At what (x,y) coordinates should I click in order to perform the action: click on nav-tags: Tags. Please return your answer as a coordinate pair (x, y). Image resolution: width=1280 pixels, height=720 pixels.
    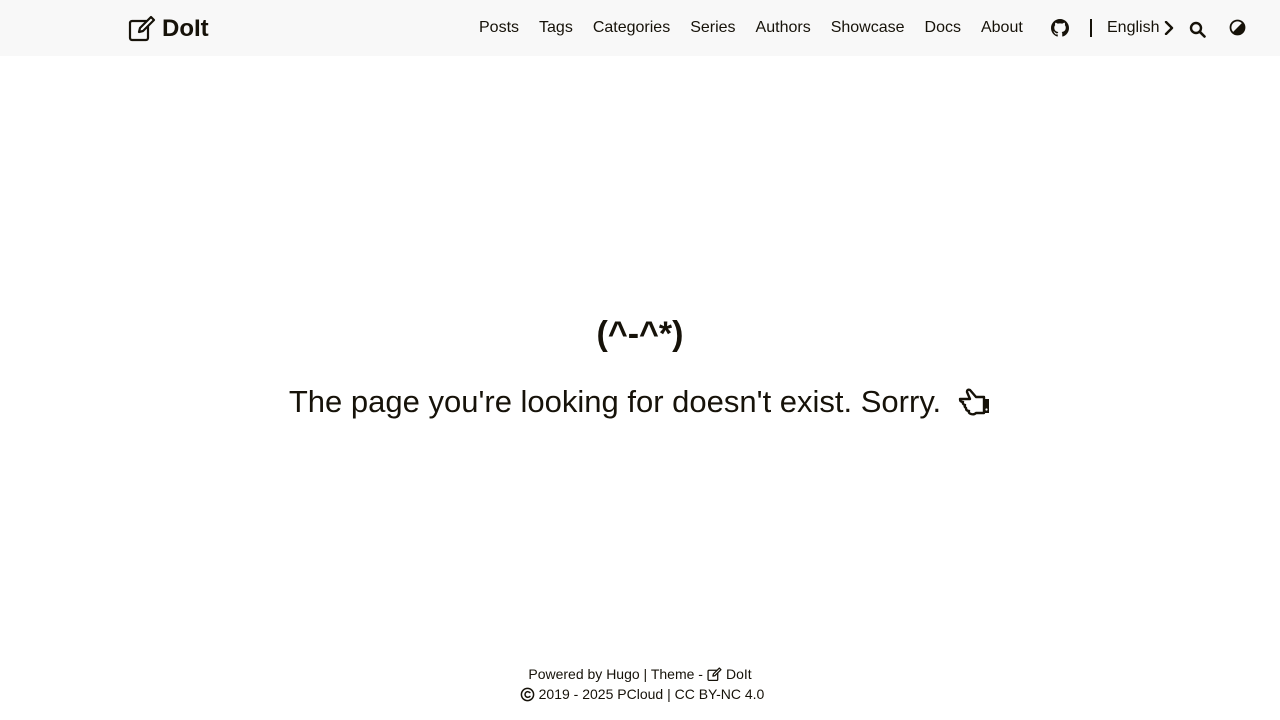
    Looking at the image, I should click on (556, 28).